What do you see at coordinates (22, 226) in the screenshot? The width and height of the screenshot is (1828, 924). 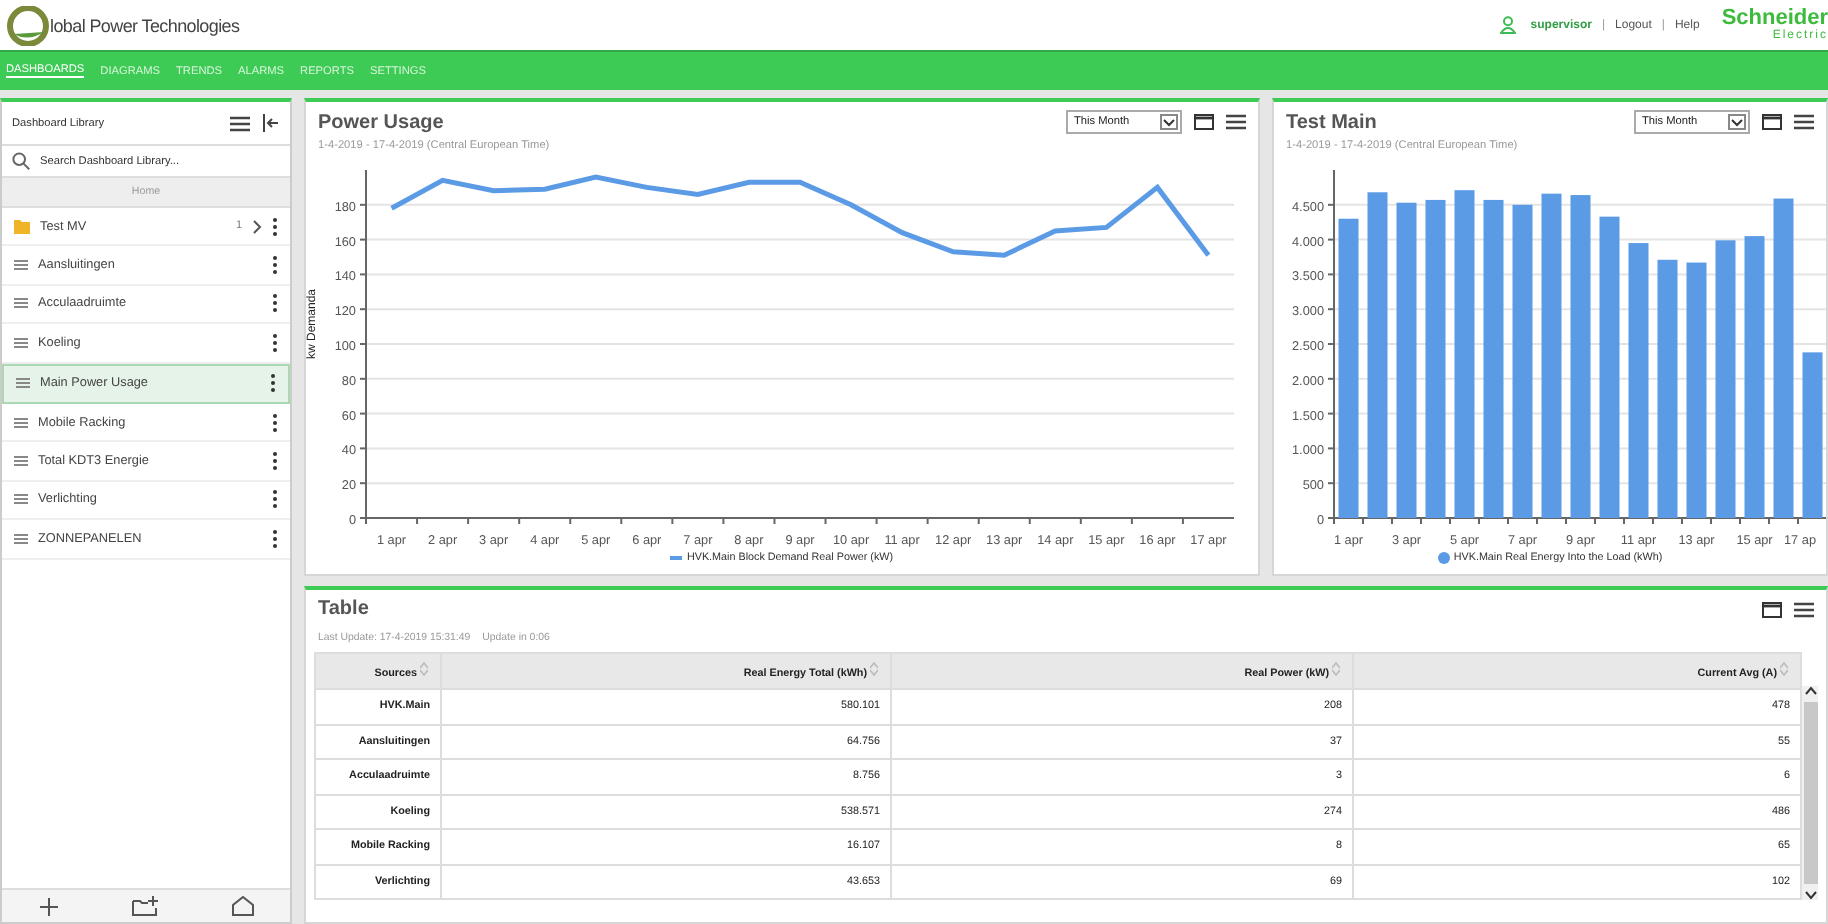 I see `folder-icon` at bounding box center [22, 226].